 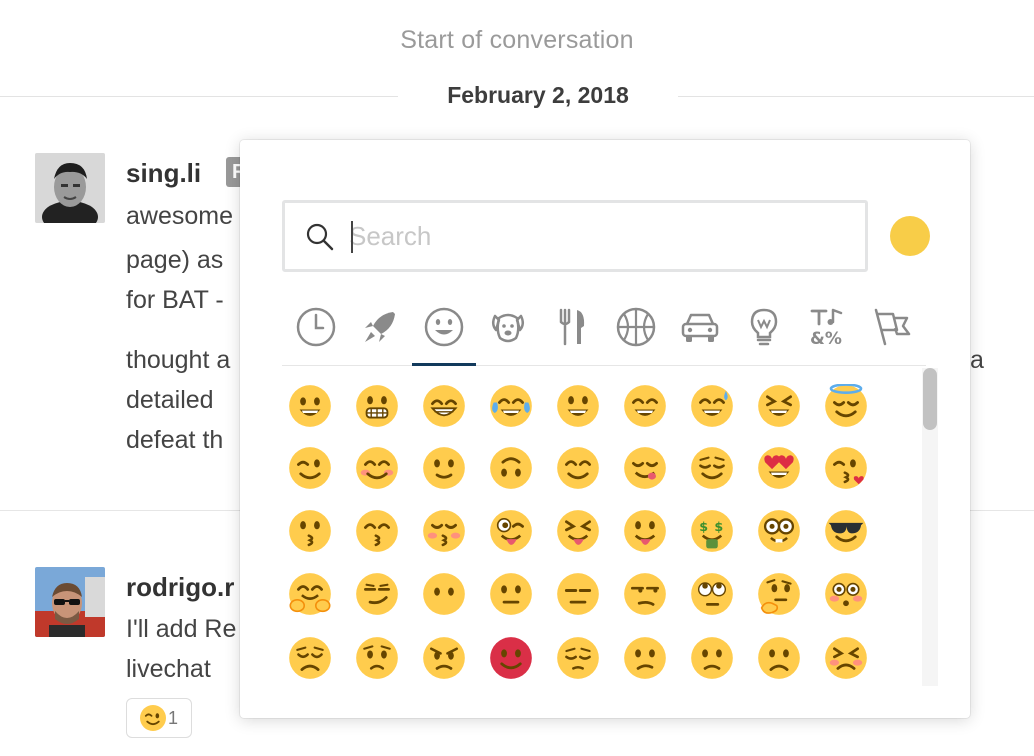 I want to click on relaxed-icon, so click(x=578, y=468).